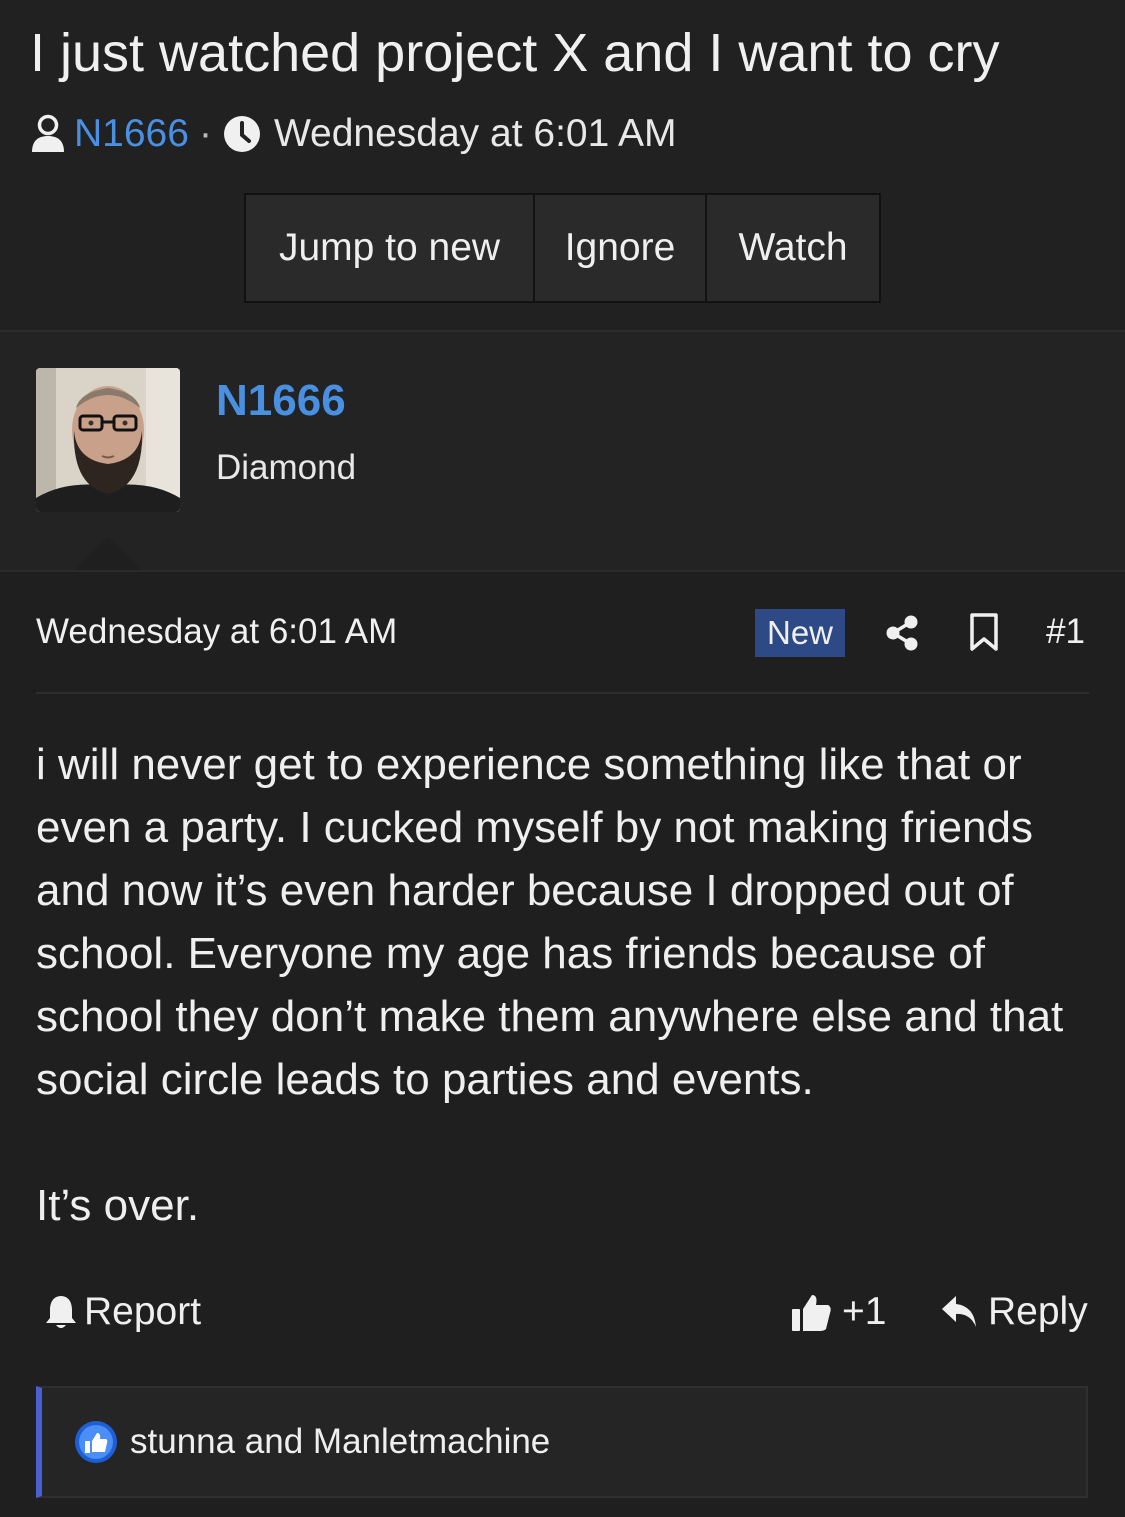 This screenshot has width=1125, height=1517. Describe the element at coordinates (286, 467) in the screenshot. I see `user-title: Diamond` at that location.